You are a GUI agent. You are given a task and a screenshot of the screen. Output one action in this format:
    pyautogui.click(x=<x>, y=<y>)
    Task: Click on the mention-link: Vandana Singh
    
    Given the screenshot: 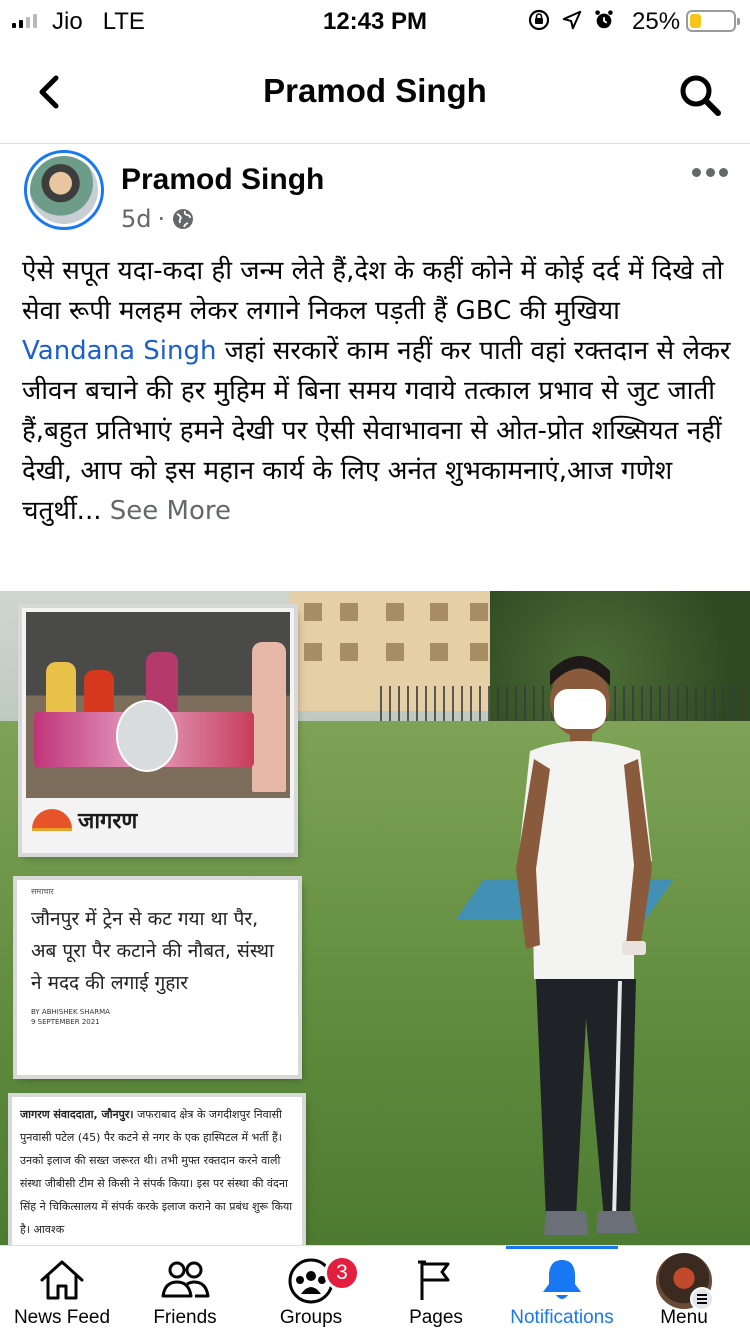 What is the action you would take?
    pyautogui.click(x=119, y=351)
    